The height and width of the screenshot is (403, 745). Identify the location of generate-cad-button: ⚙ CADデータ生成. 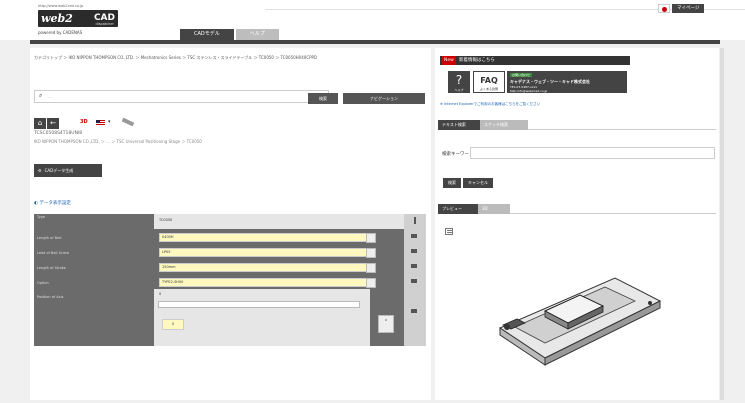
(68, 170).